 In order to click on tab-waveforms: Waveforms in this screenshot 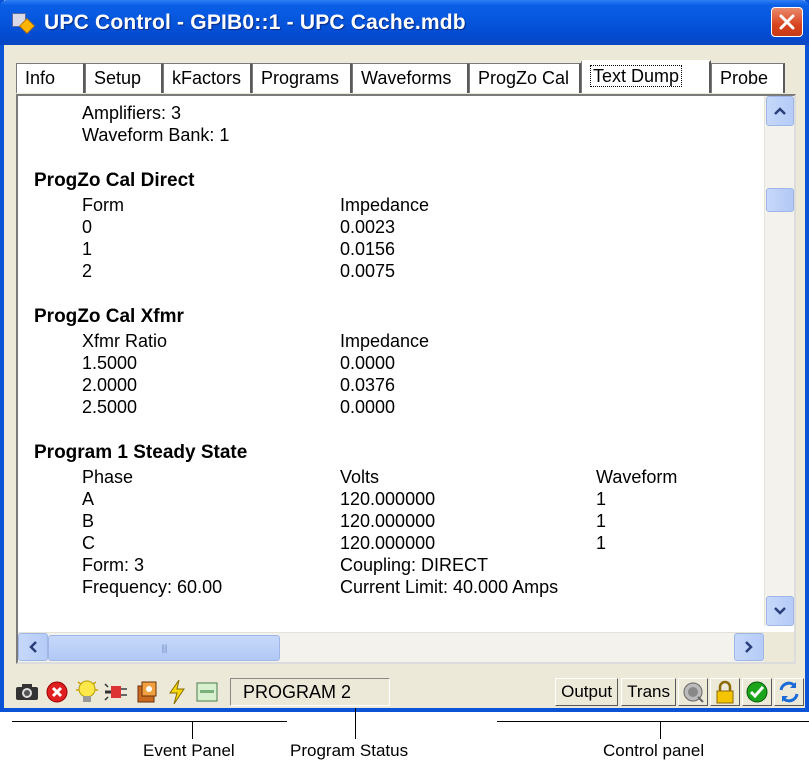, I will do `click(410, 78)`.